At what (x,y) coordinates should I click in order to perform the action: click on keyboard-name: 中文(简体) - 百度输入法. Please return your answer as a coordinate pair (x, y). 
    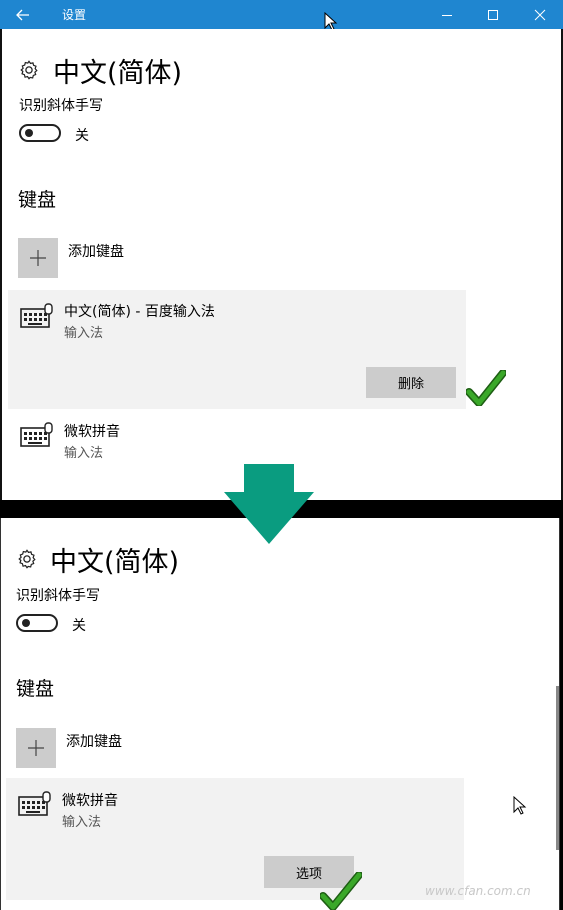
    Looking at the image, I should click on (139, 312).